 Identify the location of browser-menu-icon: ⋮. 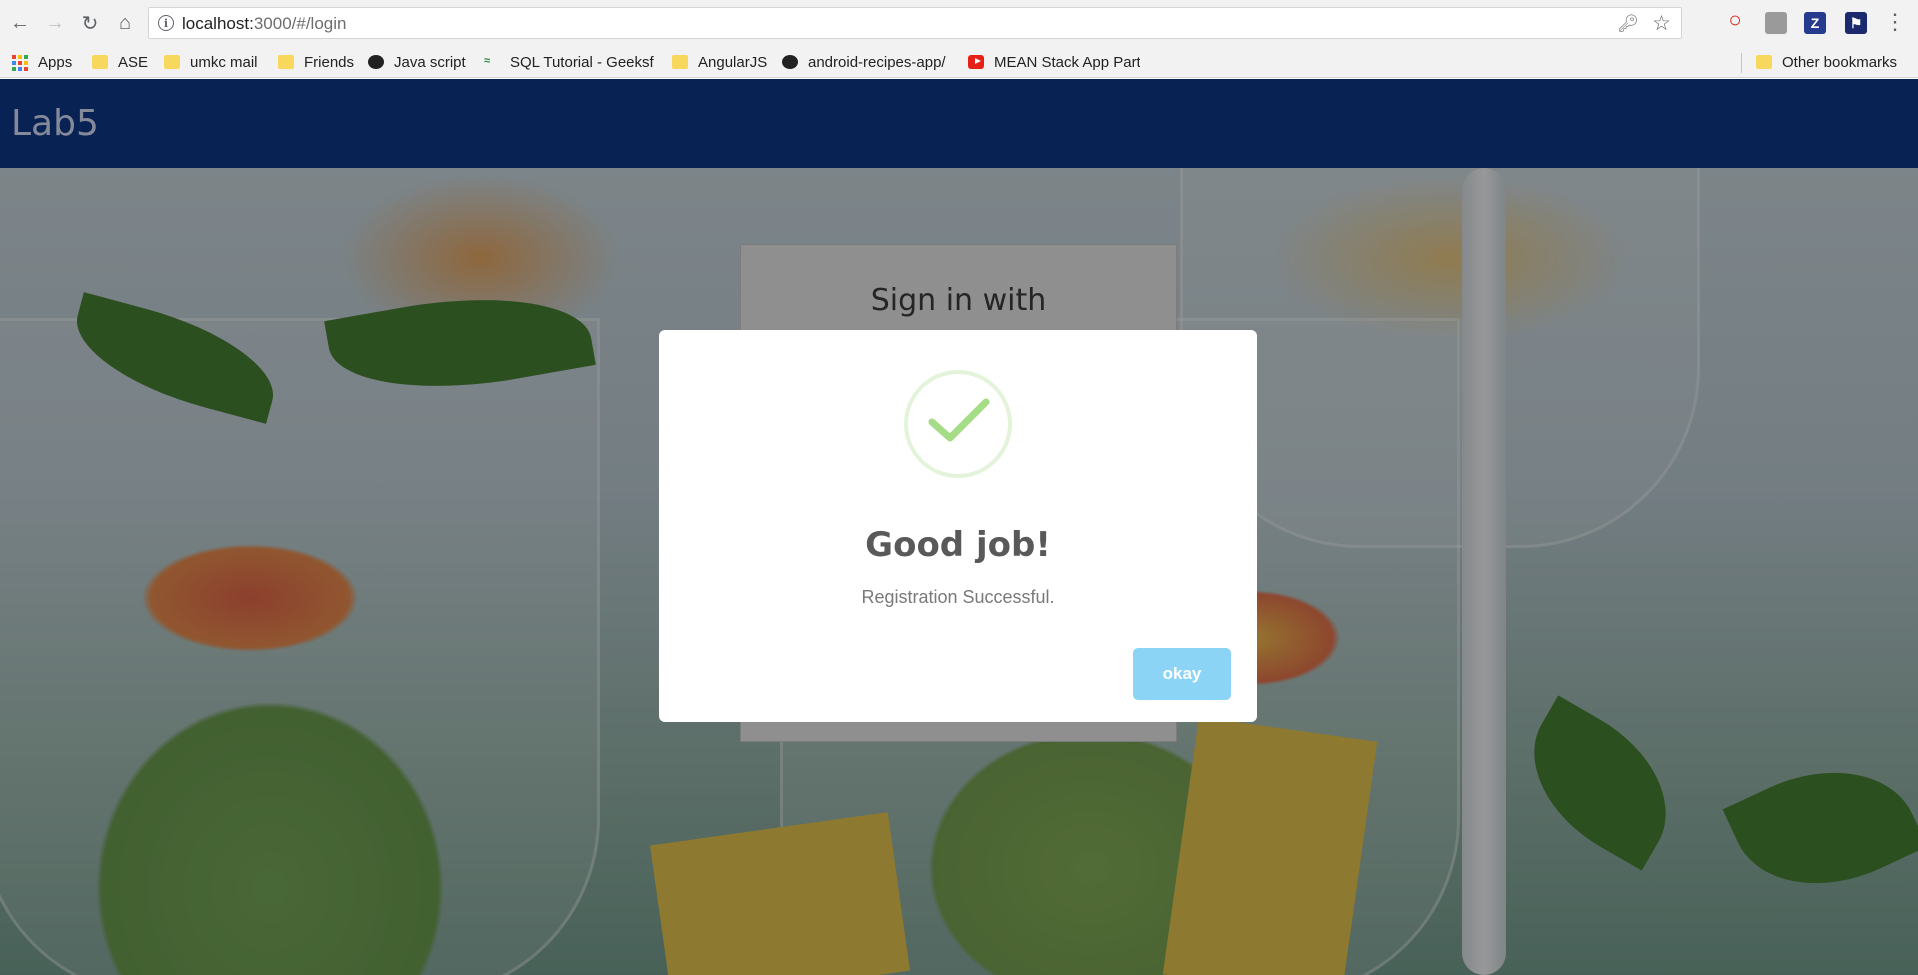
(1895, 22).